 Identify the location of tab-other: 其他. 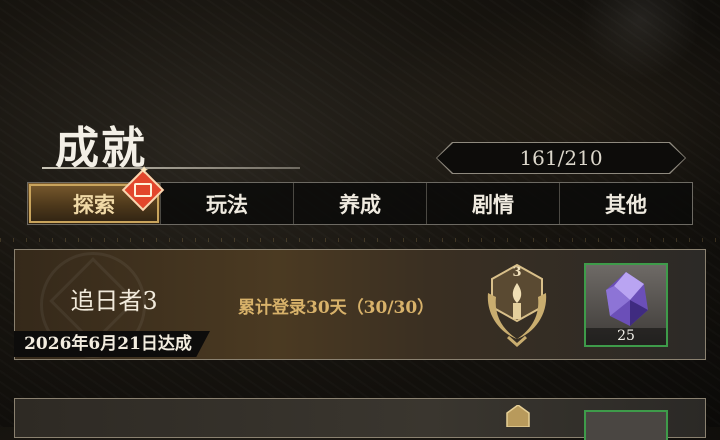
(625, 203).